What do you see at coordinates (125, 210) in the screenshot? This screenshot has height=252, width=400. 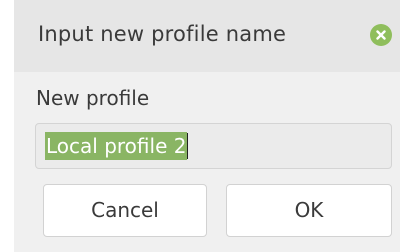 I see `cancel-button: Cancel` at bounding box center [125, 210].